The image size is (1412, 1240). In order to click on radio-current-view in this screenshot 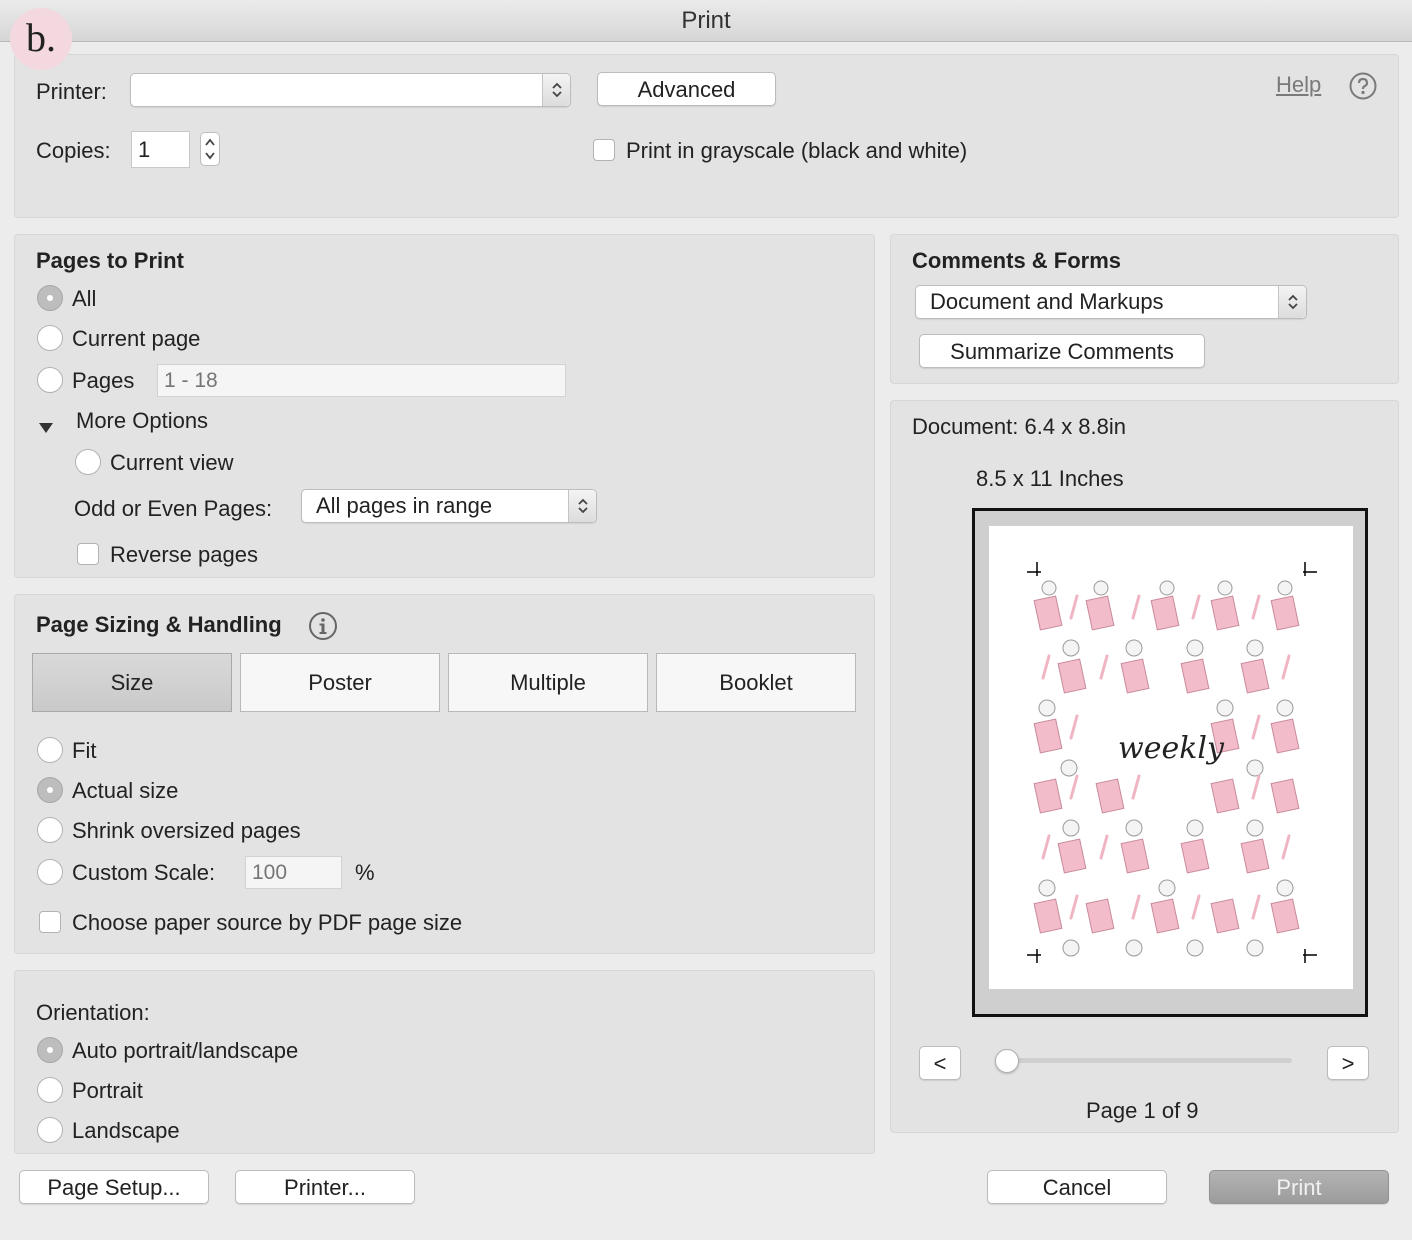, I will do `click(88, 462)`.